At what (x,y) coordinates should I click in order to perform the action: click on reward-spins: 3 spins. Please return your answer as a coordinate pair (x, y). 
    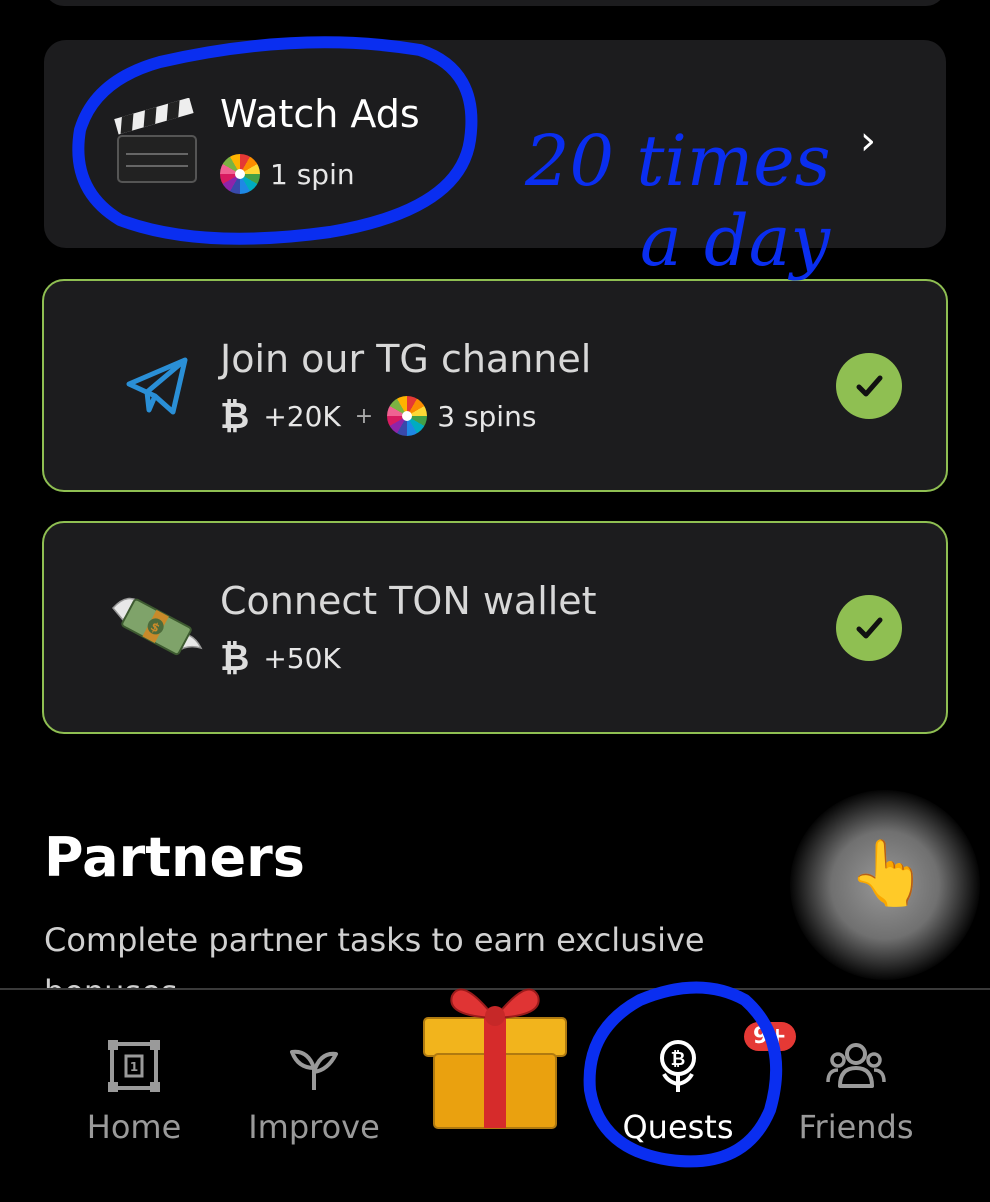
    Looking at the image, I should click on (487, 416).